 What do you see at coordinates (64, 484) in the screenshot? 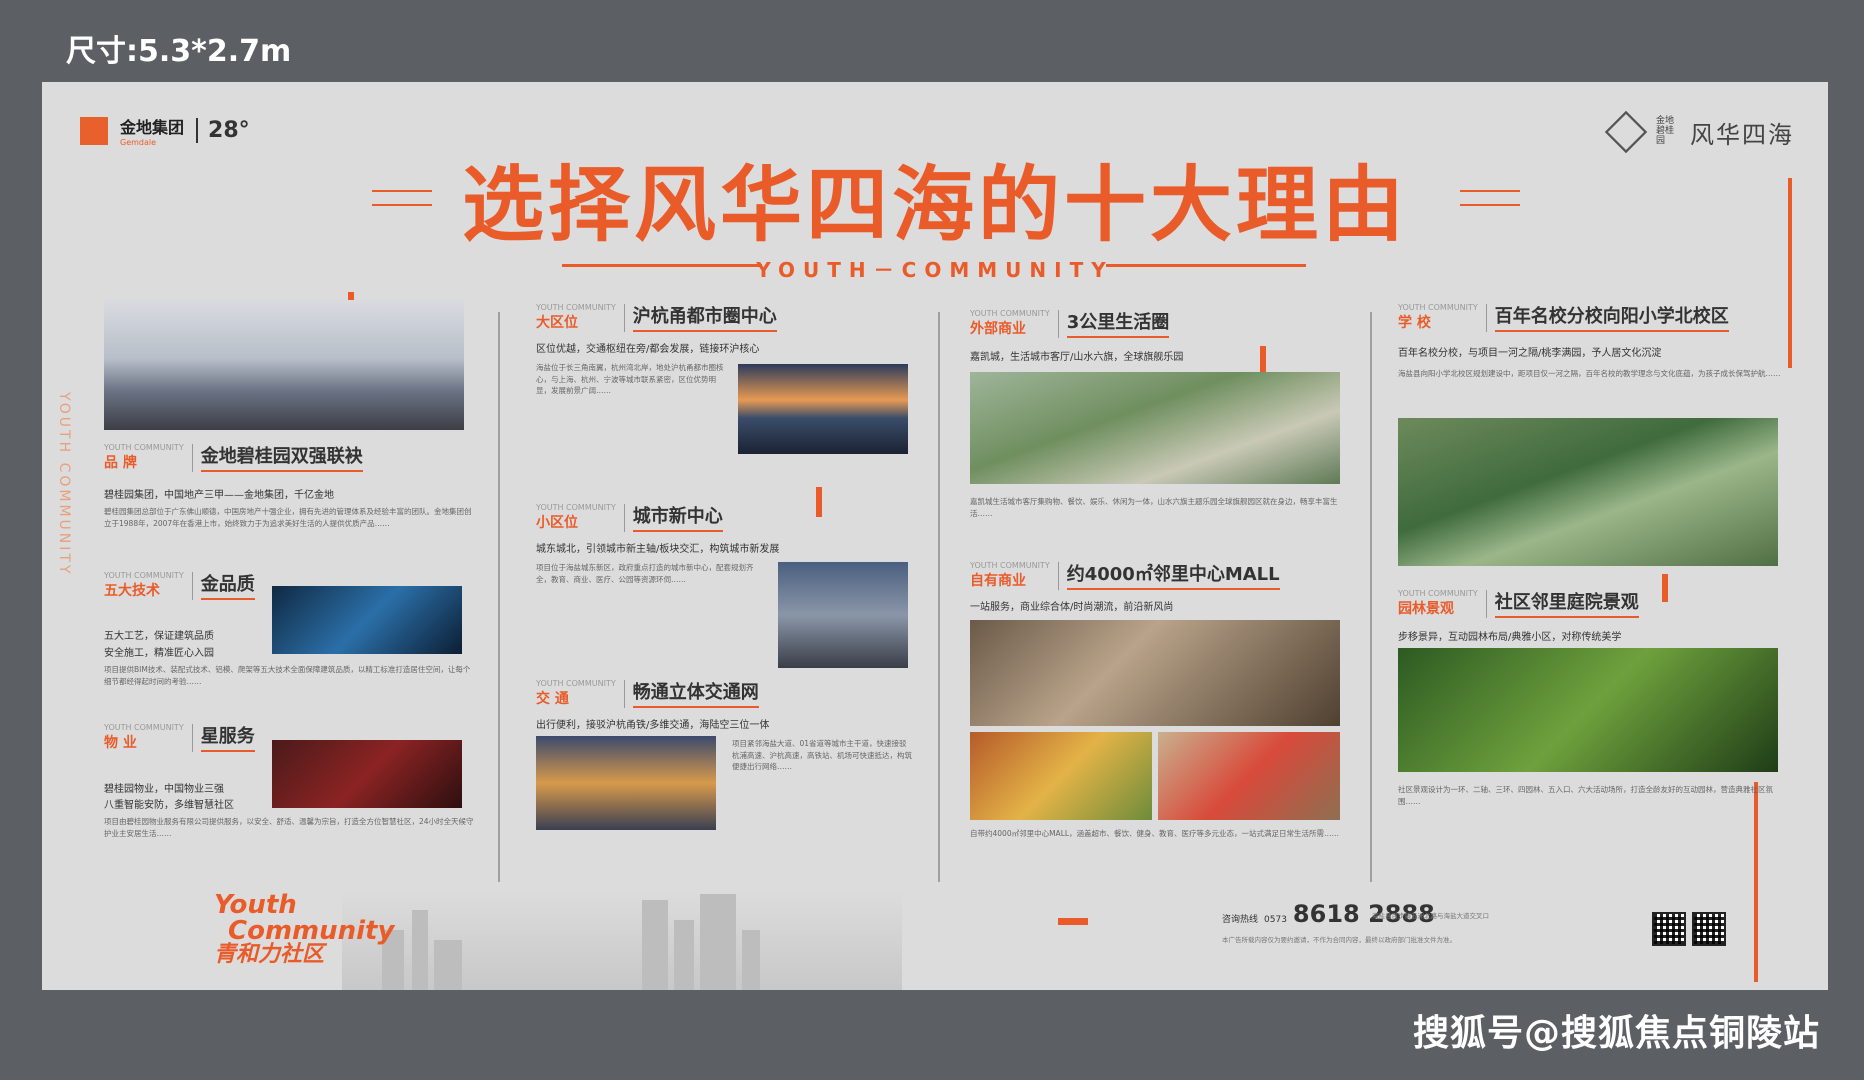
I see `vertical-text: YOUTH COMMUNITY` at bounding box center [64, 484].